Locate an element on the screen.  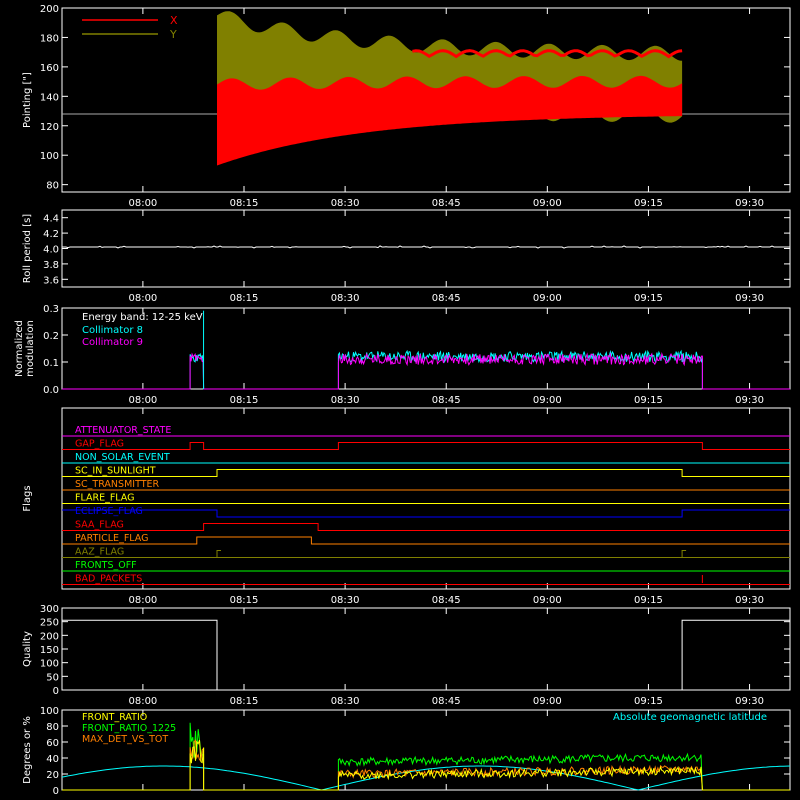
pointing-xtick-label: 09:00 is located at coordinates (547, 203).